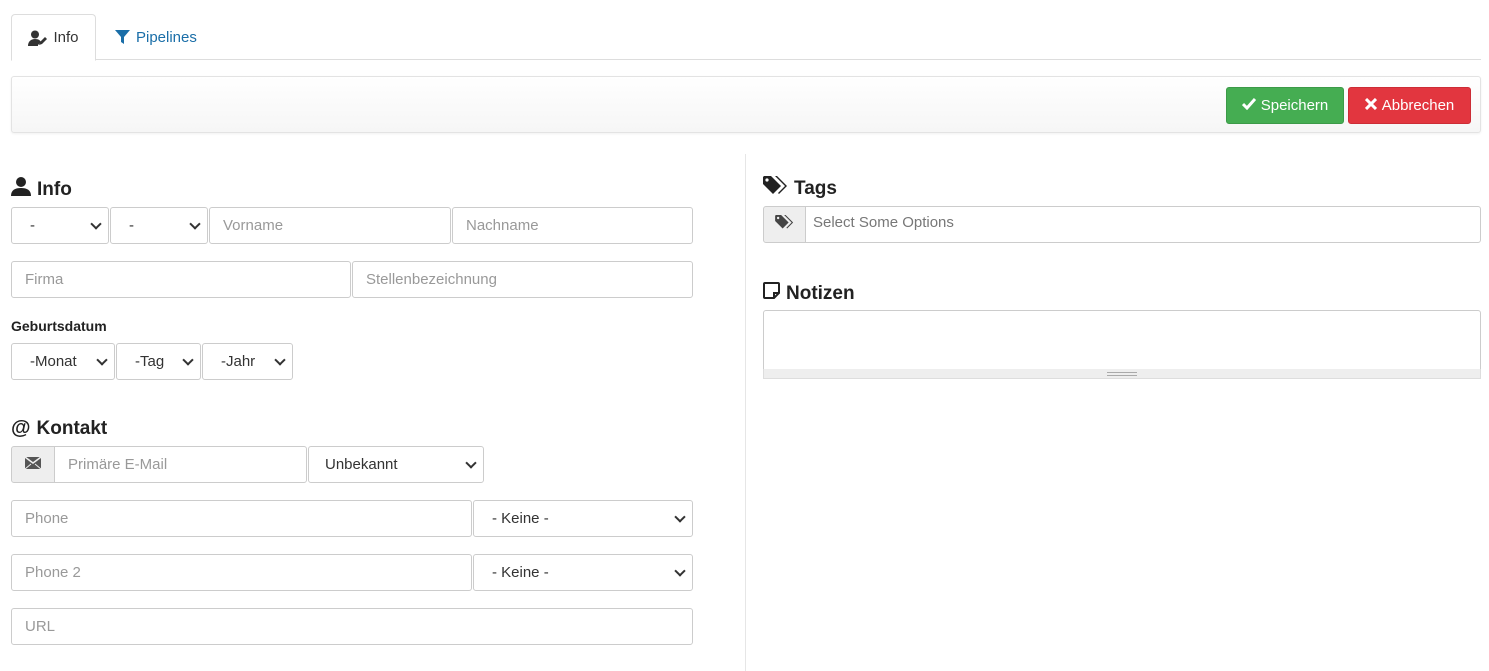 The height and width of the screenshot is (671, 1489). What do you see at coordinates (330, 225) in the screenshot?
I see `firstname-input: Vorname` at bounding box center [330, 225].